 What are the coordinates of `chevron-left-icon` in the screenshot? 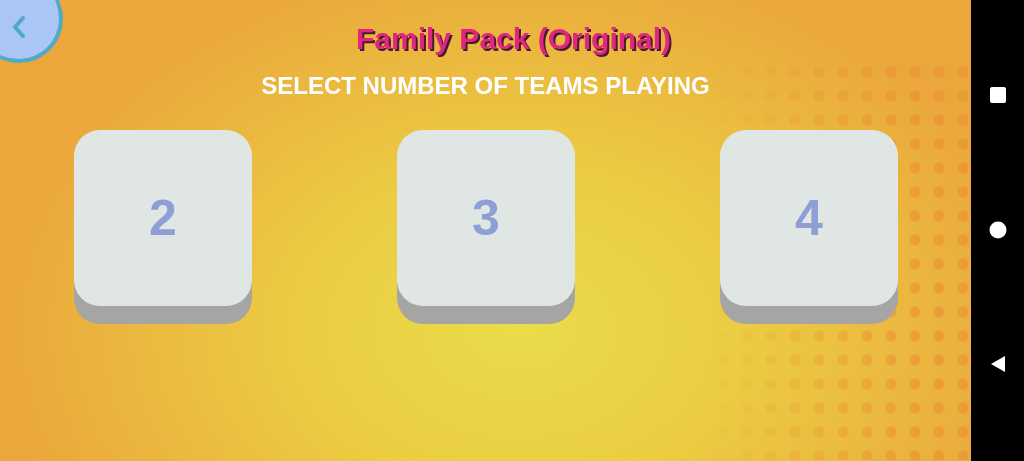 It's located at (19, 27).